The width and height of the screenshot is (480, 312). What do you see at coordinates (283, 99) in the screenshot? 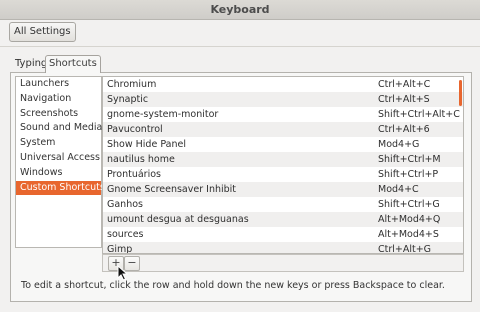
I see `shortcut-row: Synaptic Ctrl+Alt+S` at bounding box center [283, 99].